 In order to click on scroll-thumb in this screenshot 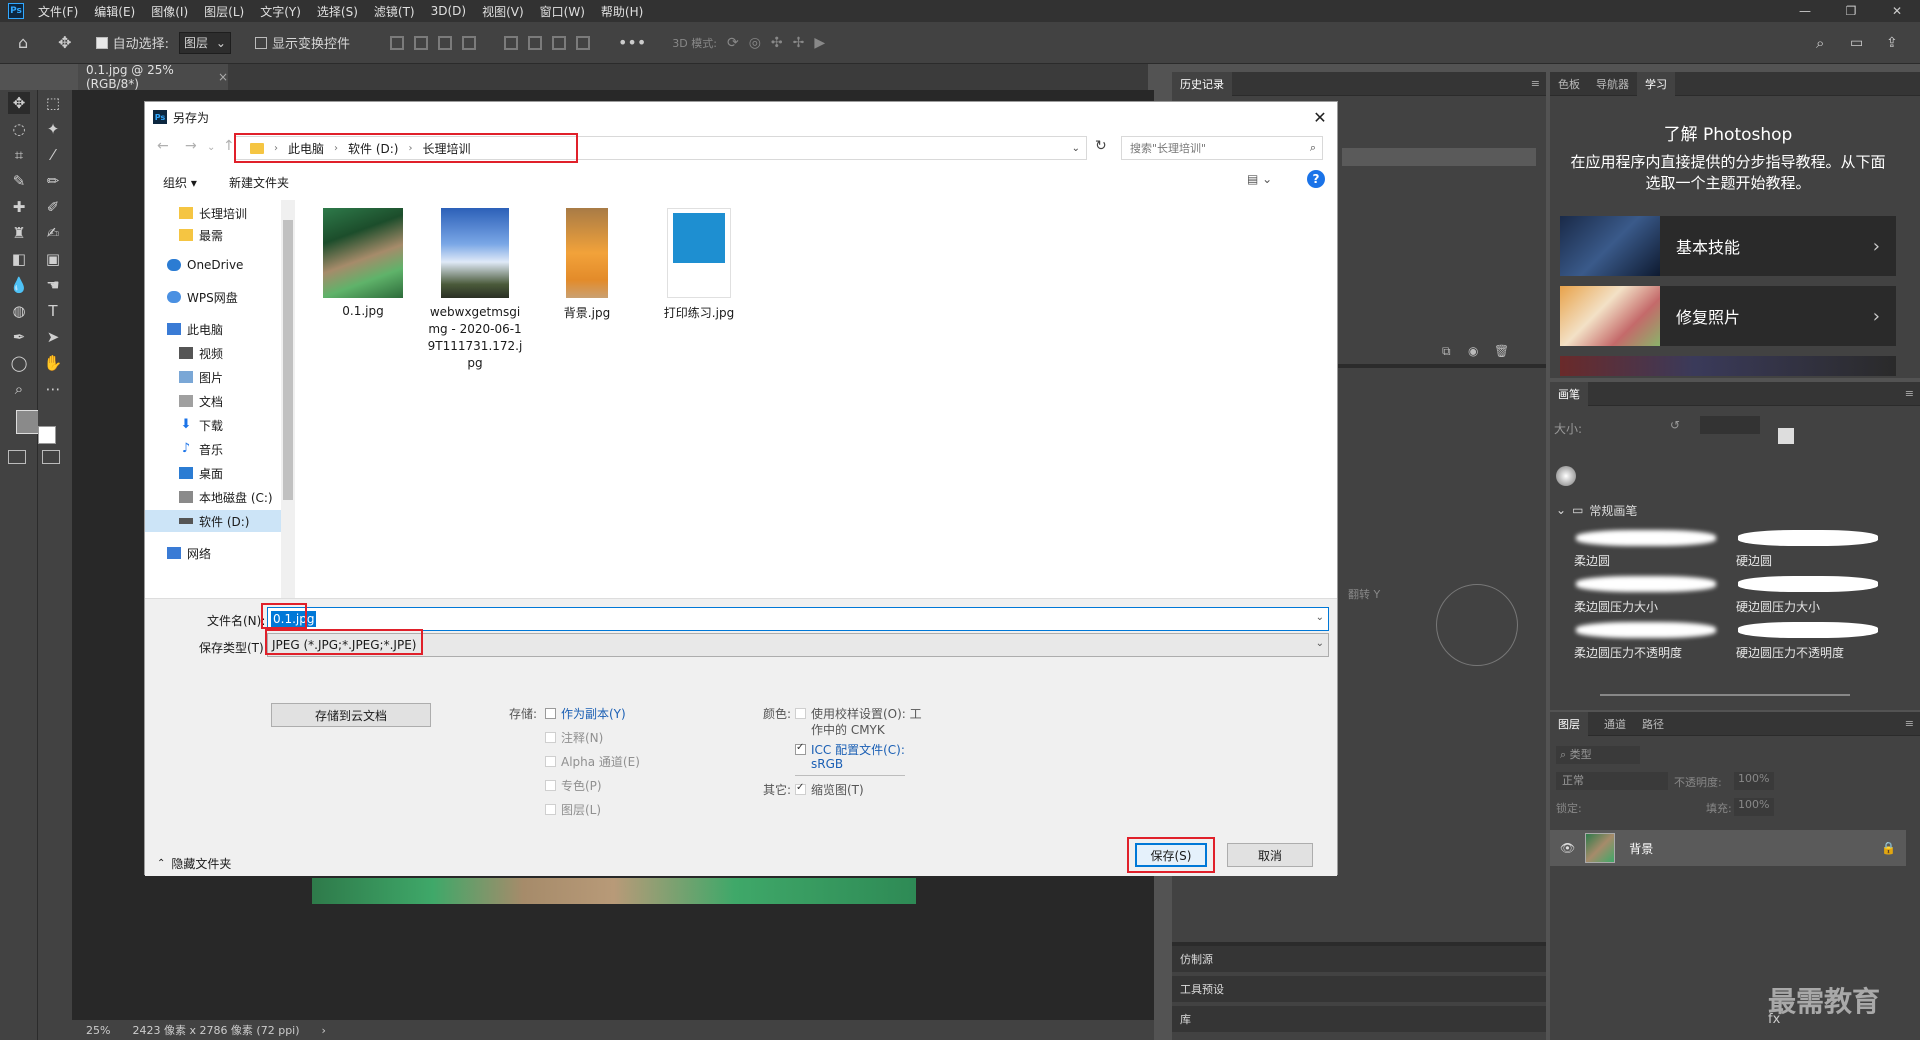, I will do `click(288, 360)`.